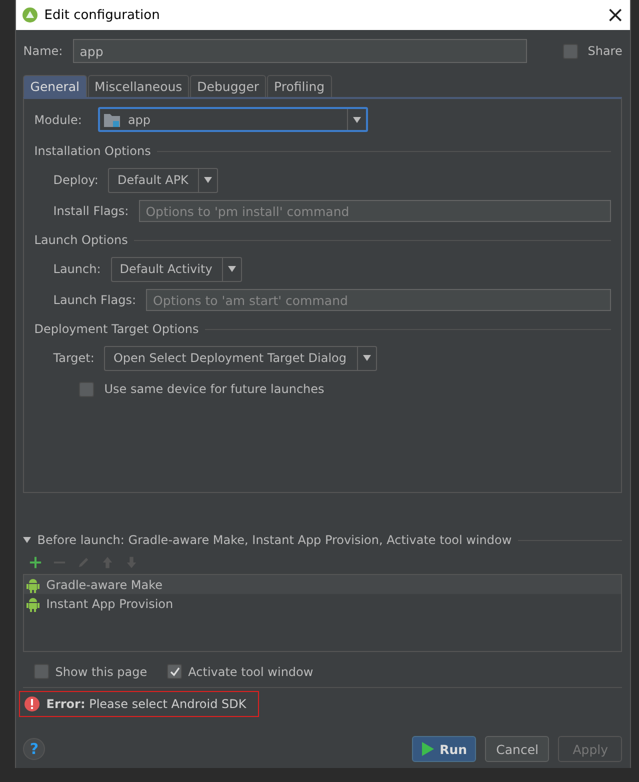  I want to click on section-title: Deployment Target Options, so click(116, 329).